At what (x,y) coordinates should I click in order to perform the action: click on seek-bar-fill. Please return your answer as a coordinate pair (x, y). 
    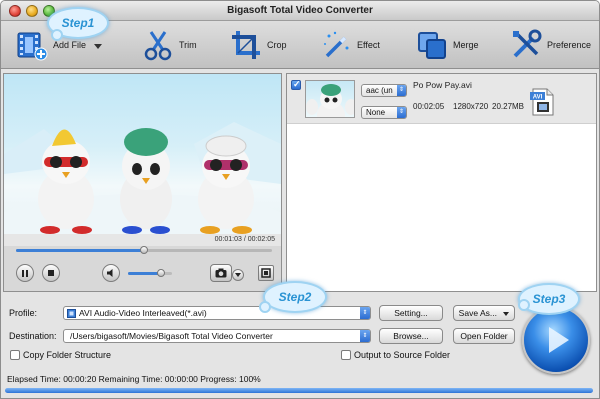
    Looking at the image, I should click on (80, 250).